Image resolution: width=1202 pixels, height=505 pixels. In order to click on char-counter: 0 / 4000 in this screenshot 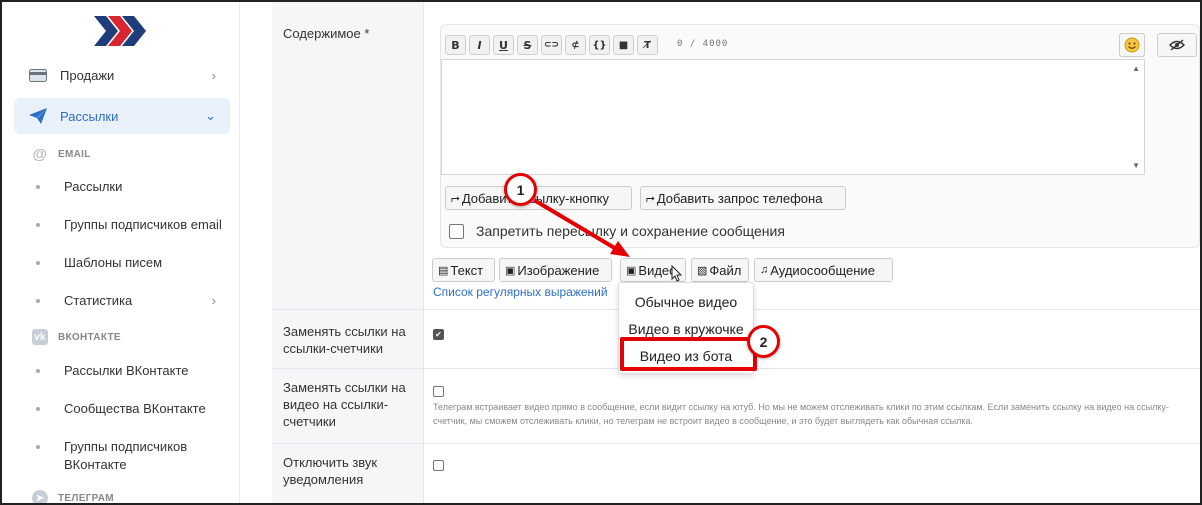, I will do `click(703, 44)`.